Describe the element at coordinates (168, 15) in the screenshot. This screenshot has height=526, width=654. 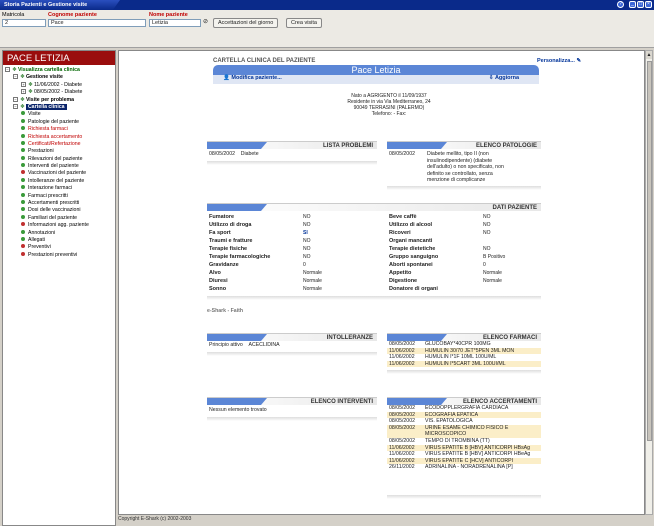
I see `nome-label: Nome paziente` at that location.